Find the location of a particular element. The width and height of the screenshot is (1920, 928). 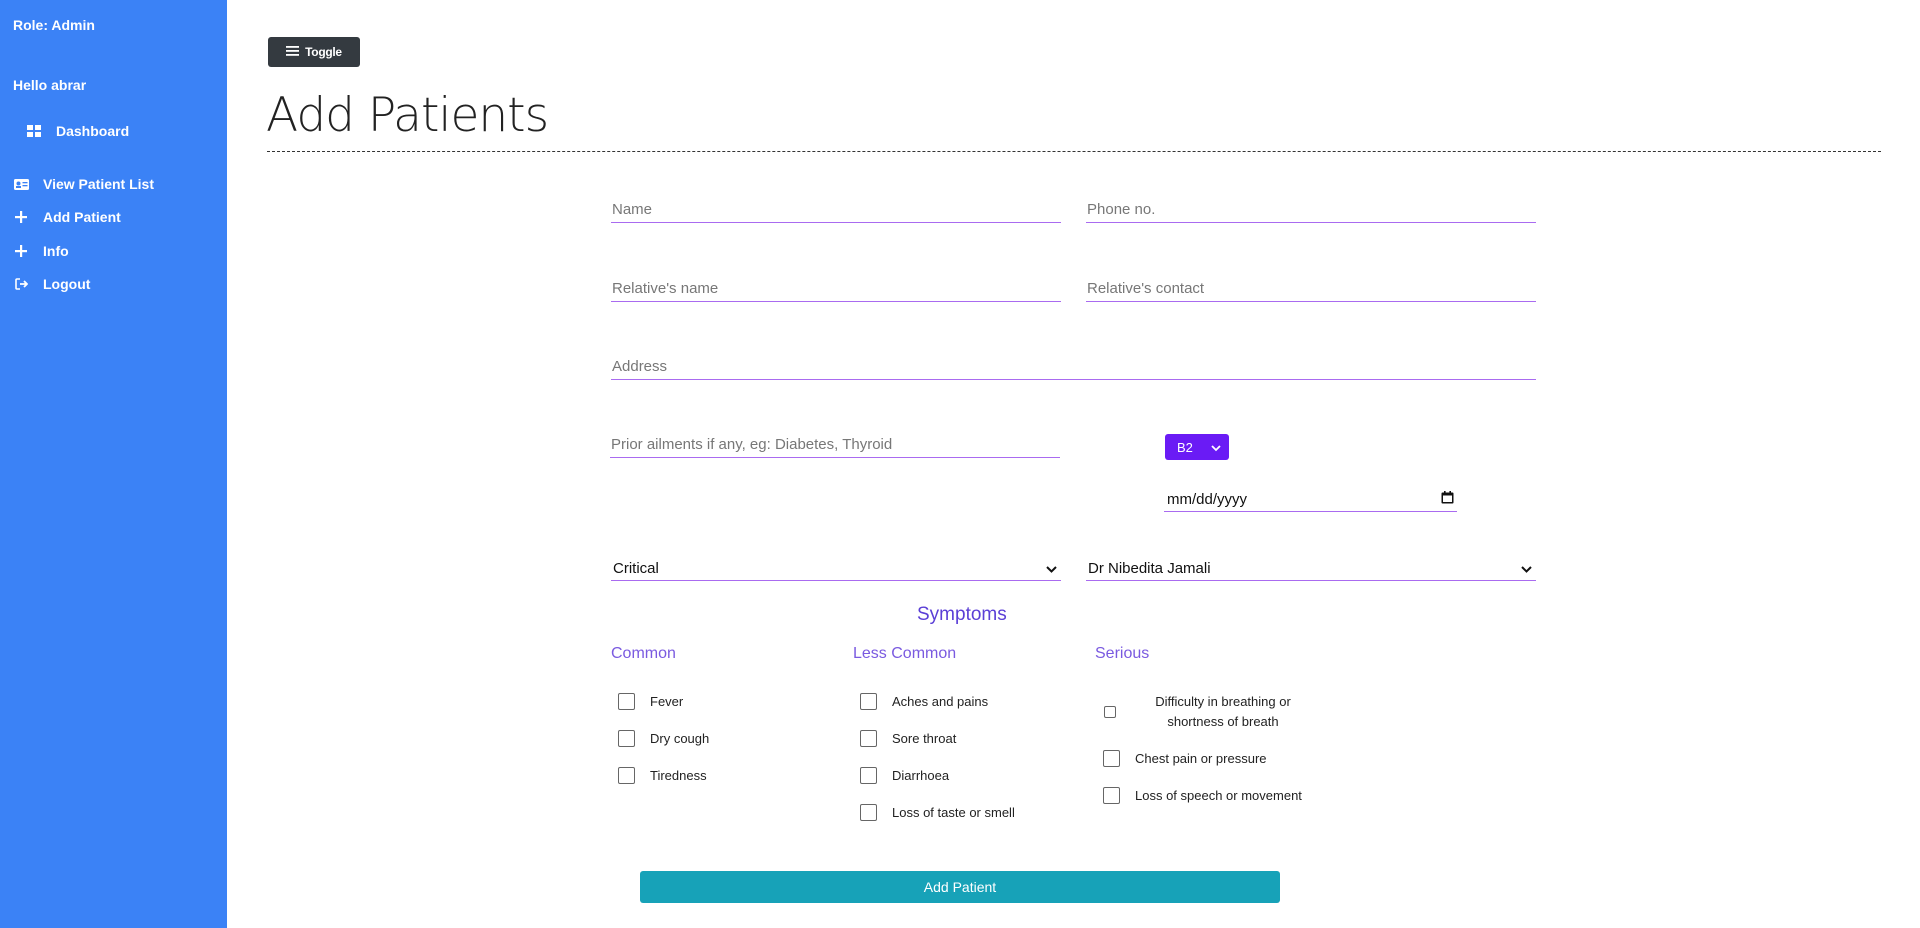

sidebar-item-label: Dashboard is located at coordinates (93, 131).